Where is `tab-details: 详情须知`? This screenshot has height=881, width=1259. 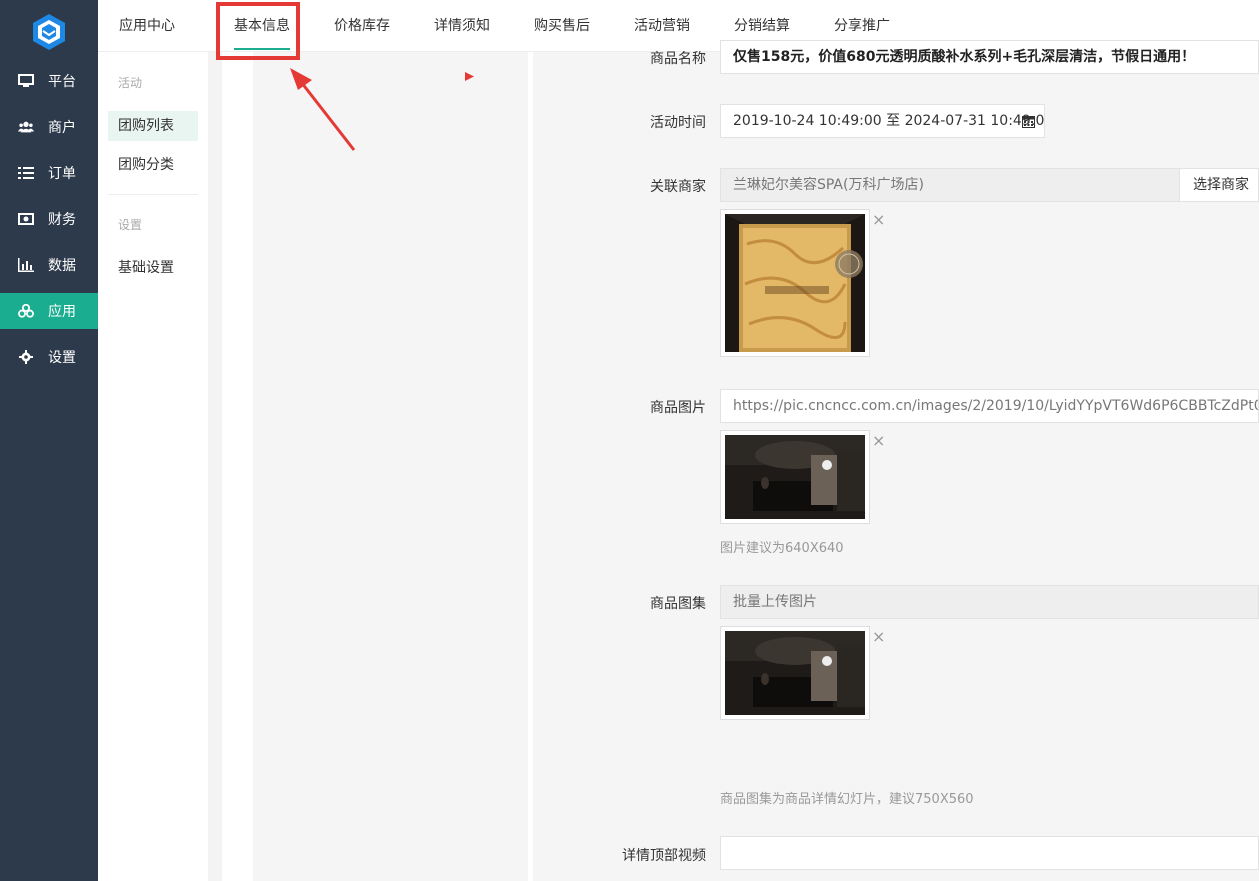
tab-details: 详情须知 is located at coordinates (462, 26).